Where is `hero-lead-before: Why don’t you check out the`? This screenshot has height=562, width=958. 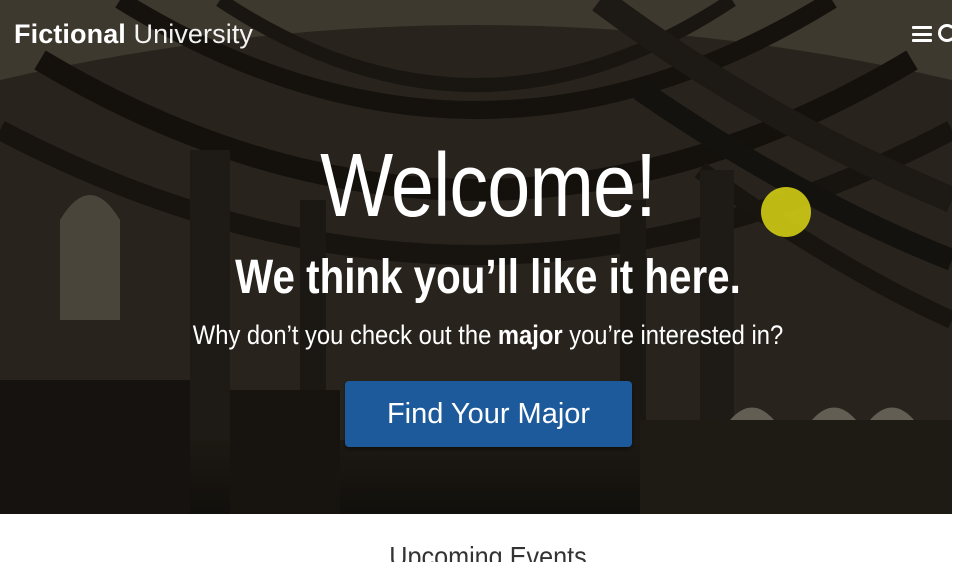 hero-lead-before: Why don’t you check out the is located at coordinates (345, 335).